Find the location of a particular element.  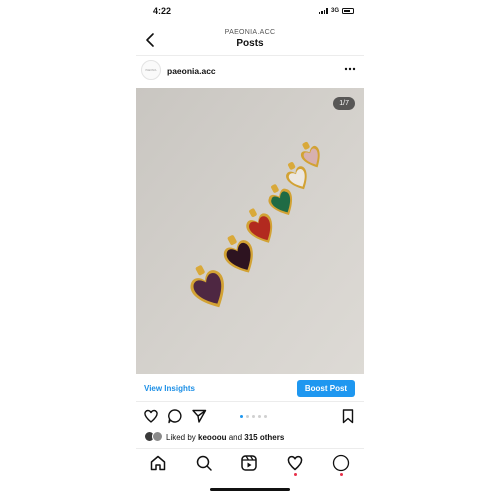

home-icon is located at coordinates (158, 463).